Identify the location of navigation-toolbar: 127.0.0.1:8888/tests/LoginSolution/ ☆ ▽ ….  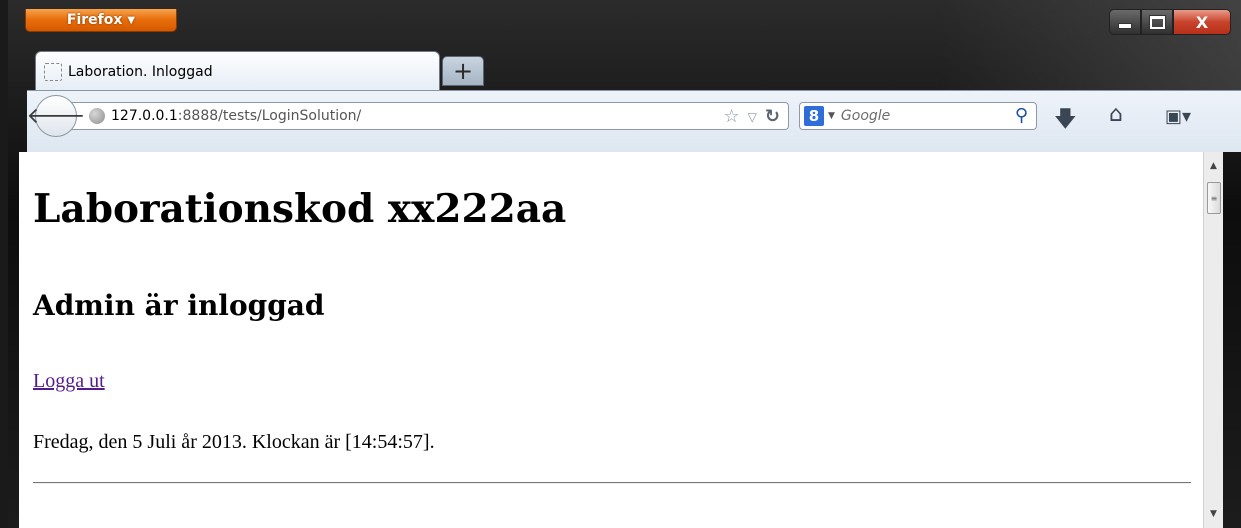
(634, 121).